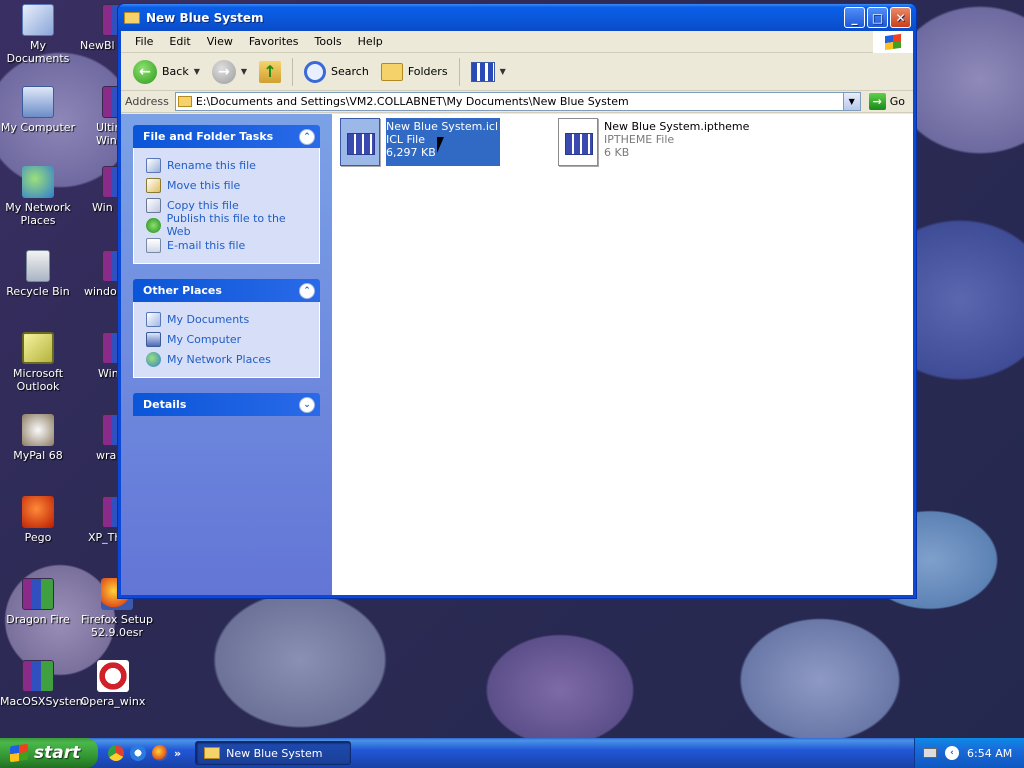 The image size is (1024, 768). I want to click on minimize-icon: _, so click(854, 17).